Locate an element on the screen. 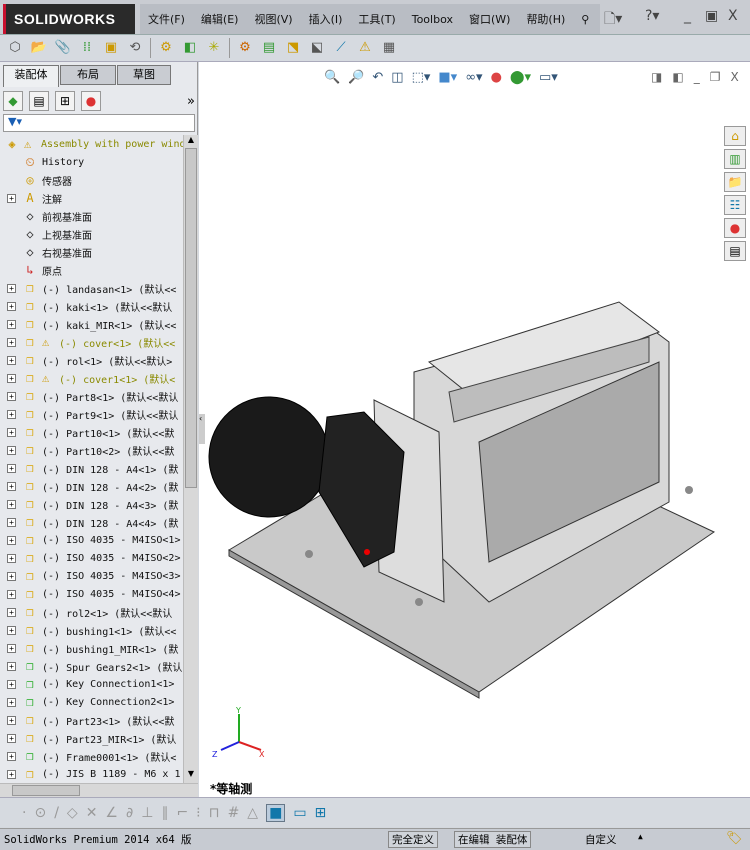 This screenshot has width=750, height=850. assembly-features-icon: ◧ is located at coordinates (190, 48).